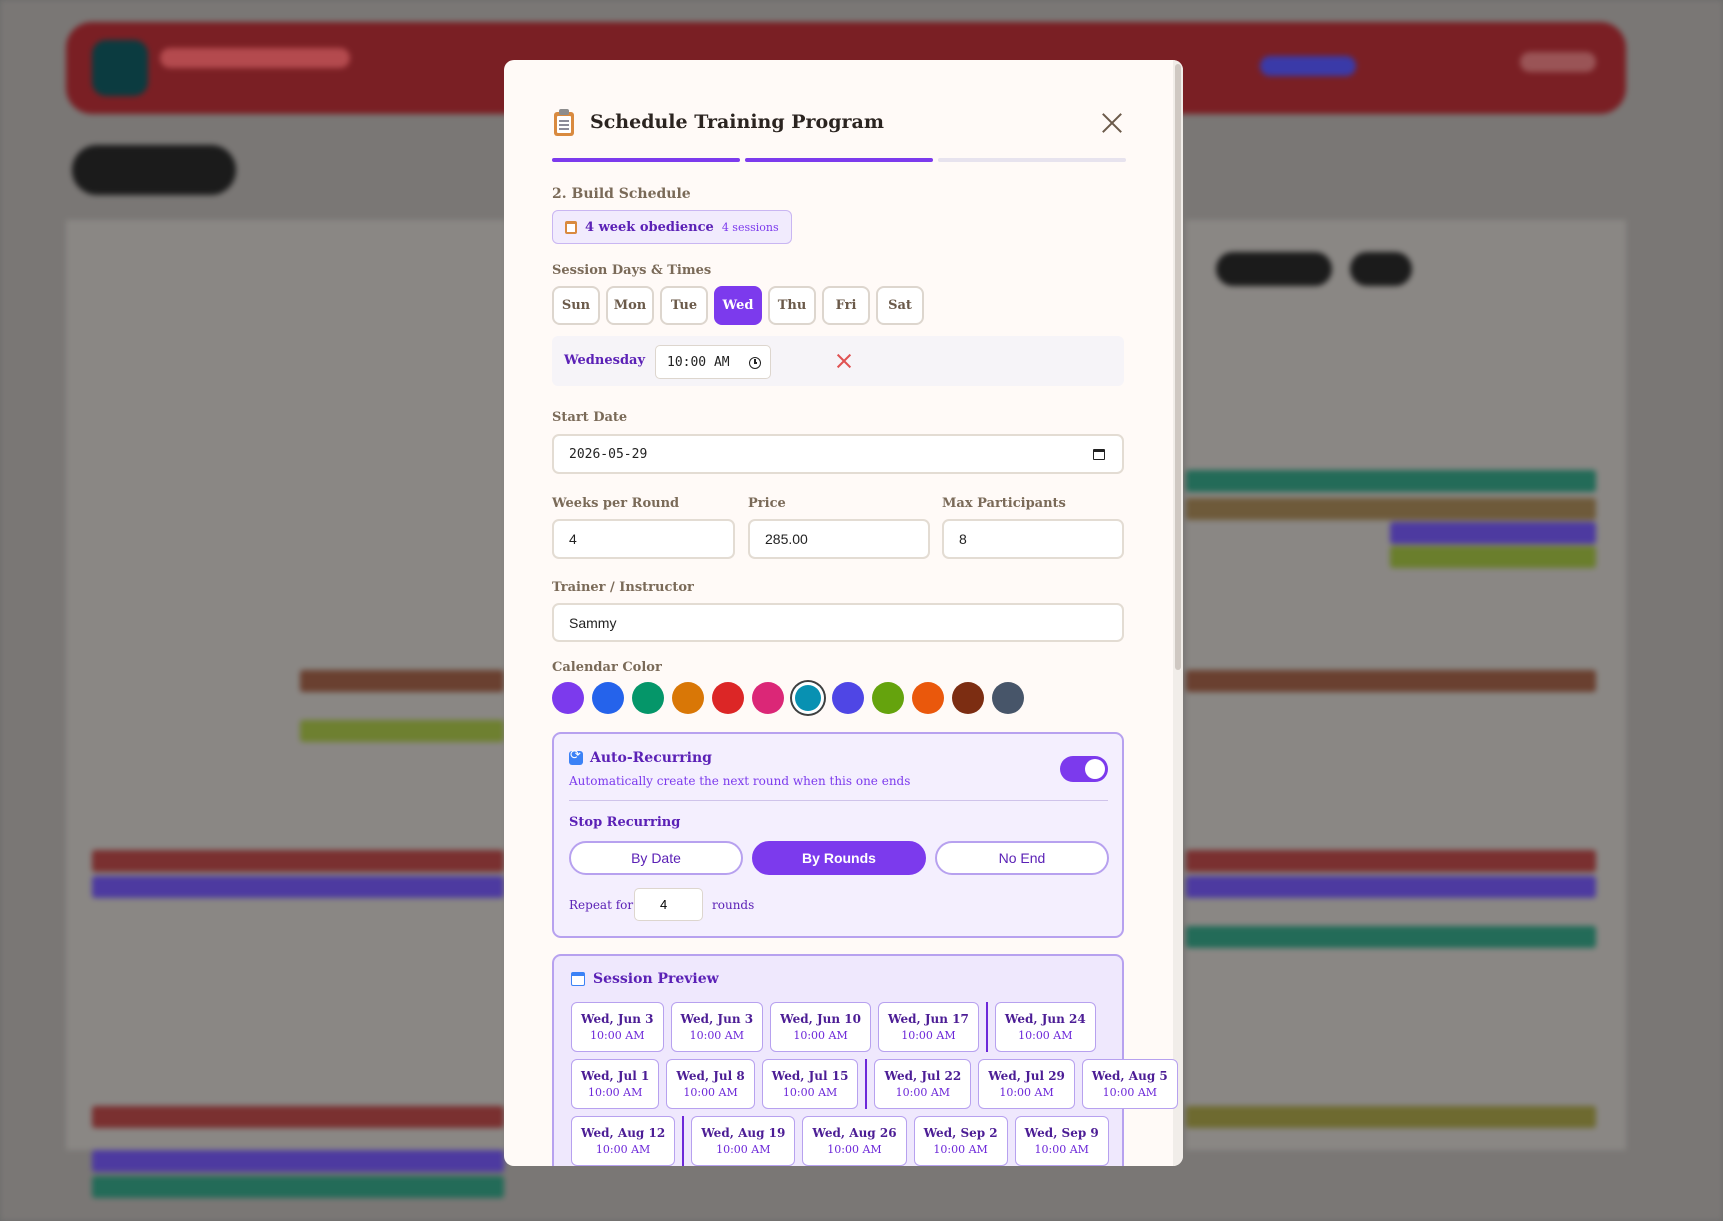 This screenshot has height=1221, width=1723. I want to click on day-button-tue: Tue, so click(684, 305).